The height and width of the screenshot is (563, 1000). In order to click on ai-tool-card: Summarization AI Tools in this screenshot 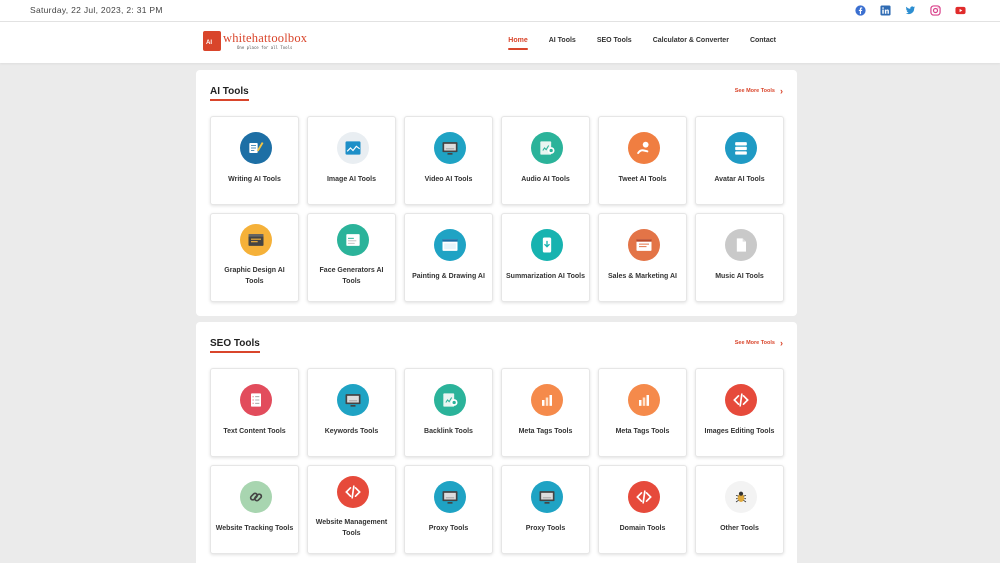, I will do `click(545, 257)`.